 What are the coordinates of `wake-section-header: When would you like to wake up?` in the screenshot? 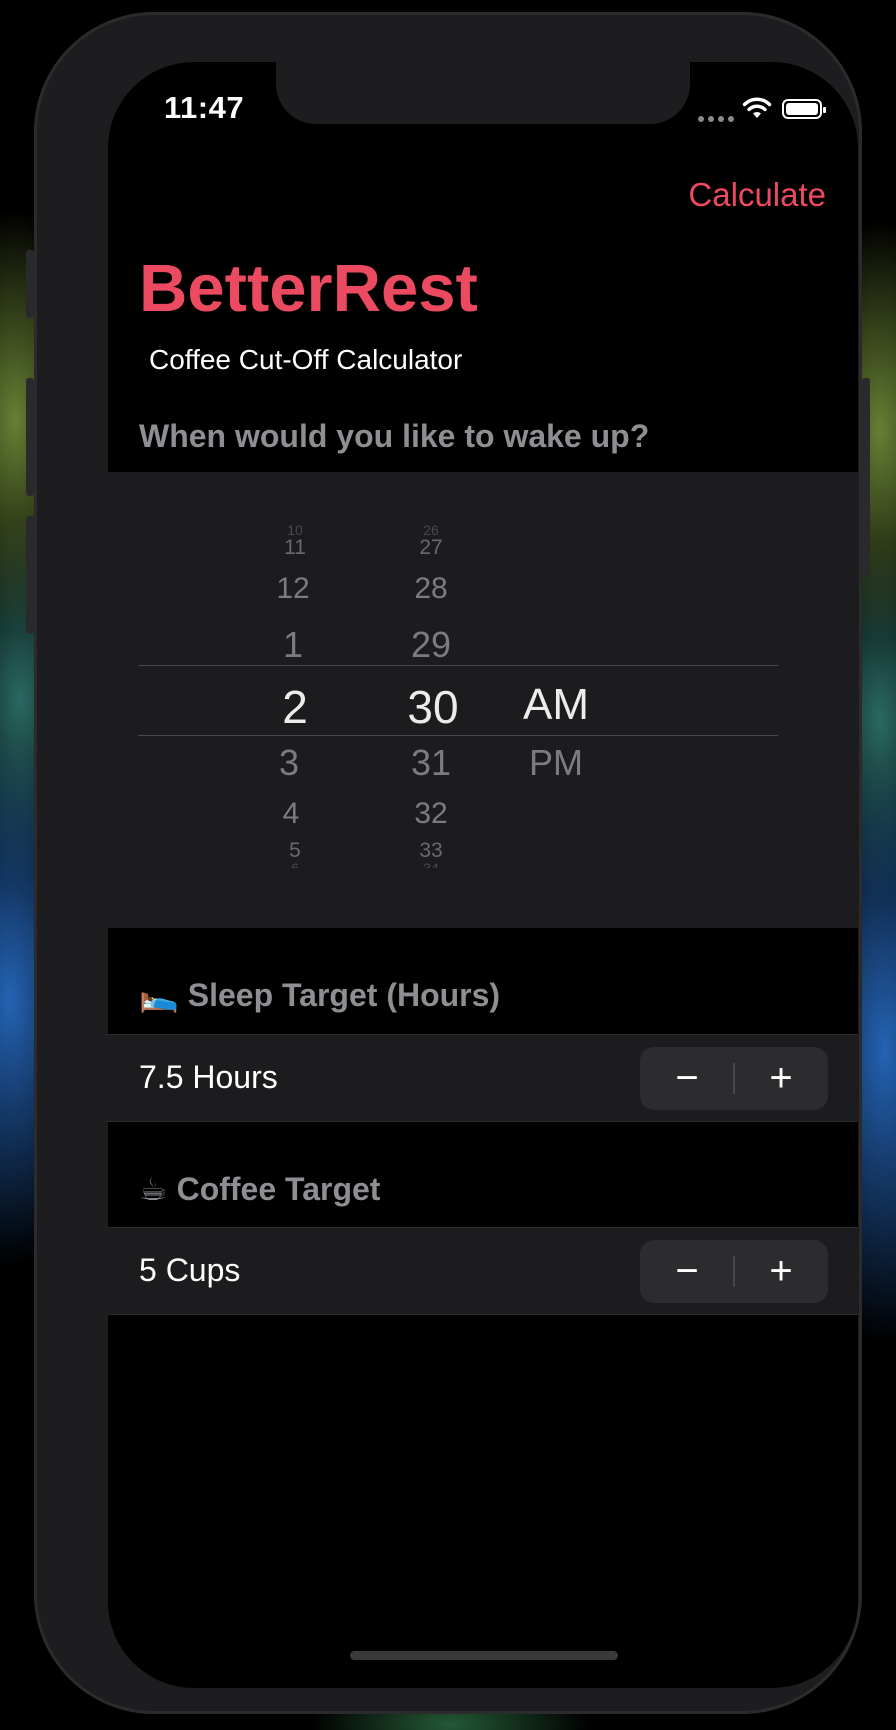 It's located at (394, 436).